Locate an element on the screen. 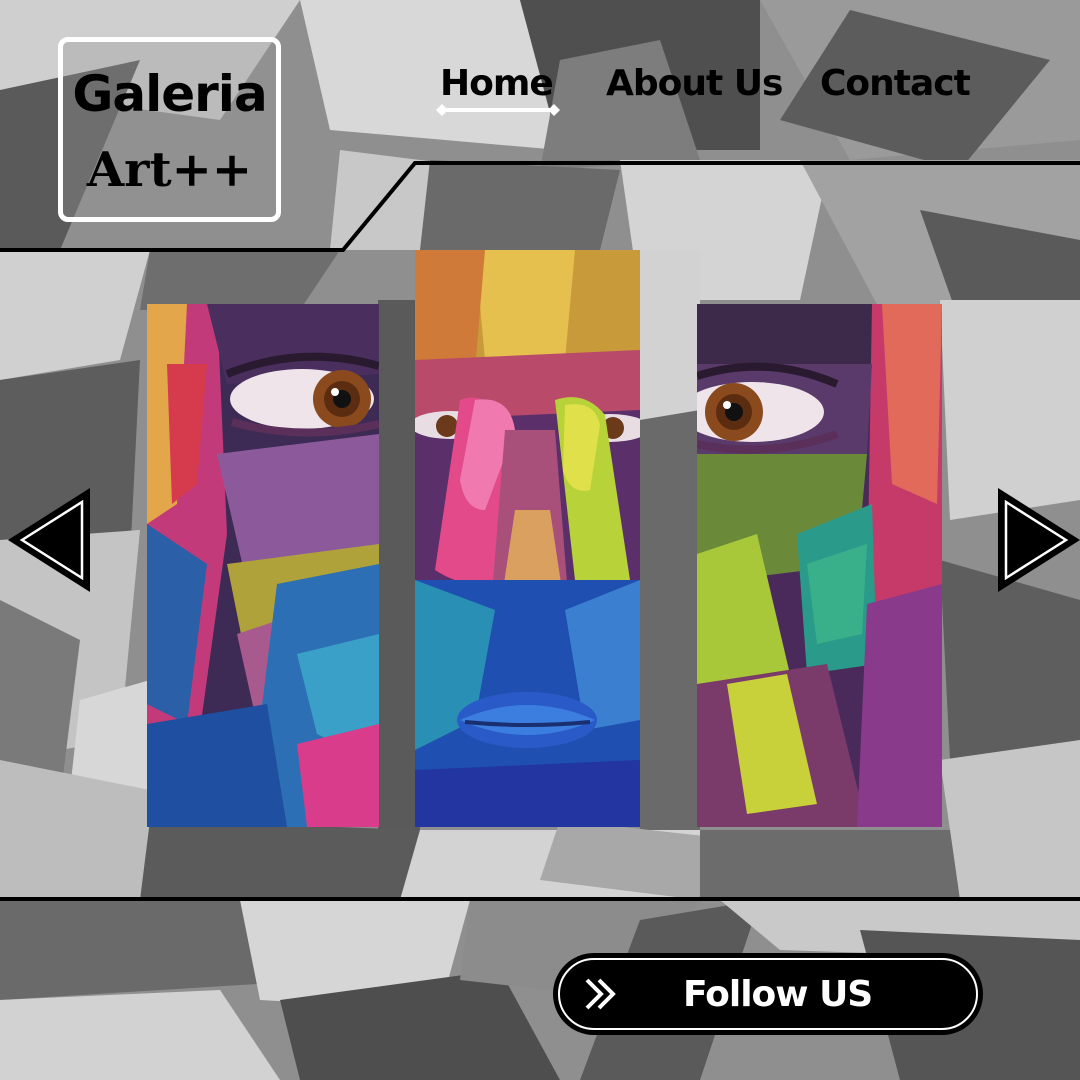 The image size is (1080, 1080). logo-subtitle: Art++ is located at coordinates (169, 170).